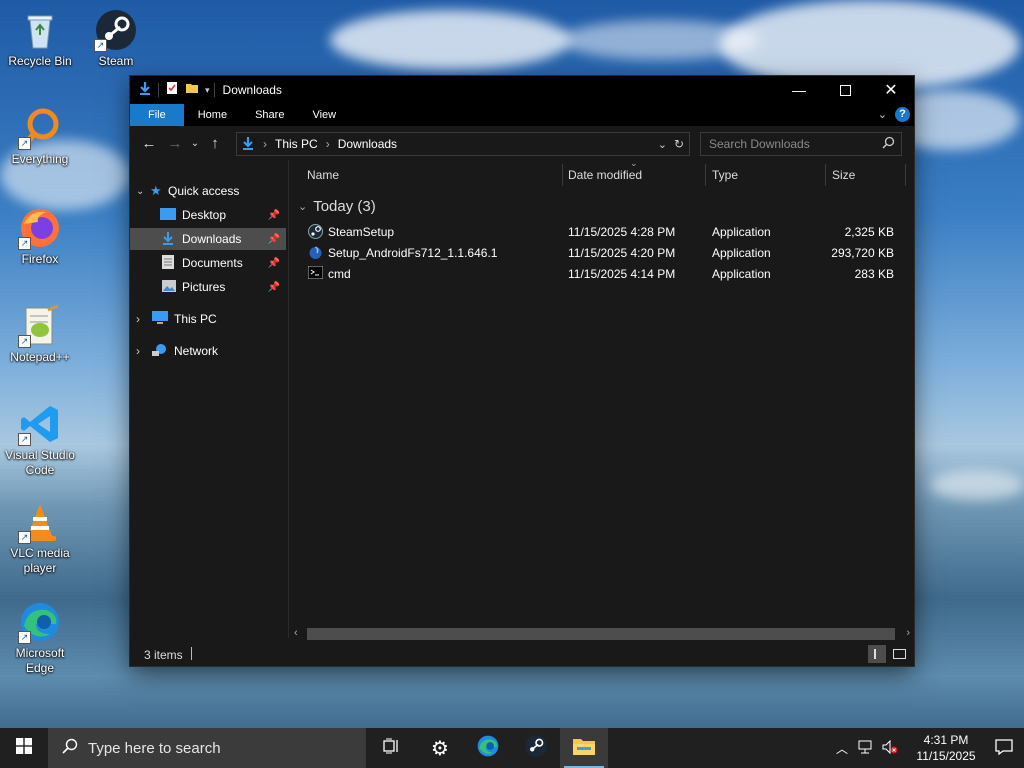 Image resolution: width=1024 pixels, height=768 pixels. What do you see at coordinates (324, 115) in the screenshot?
I see `tab-view: View` at bounding box center [324, 115].